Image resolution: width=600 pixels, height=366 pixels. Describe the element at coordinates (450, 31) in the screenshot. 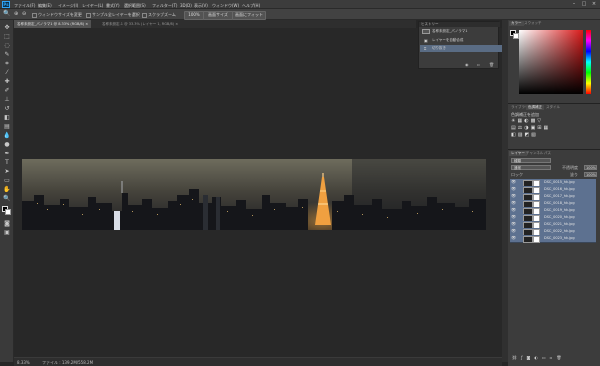

I see `snapshot-label: 名称未設定_パノラマ1` at that location.